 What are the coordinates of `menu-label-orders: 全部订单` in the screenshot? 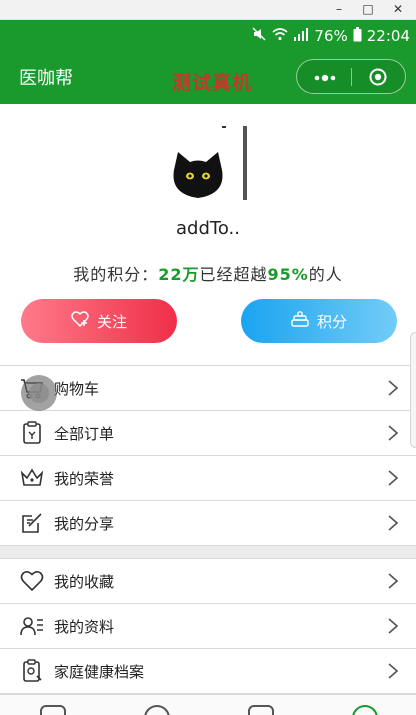 It's located at (84, 434).